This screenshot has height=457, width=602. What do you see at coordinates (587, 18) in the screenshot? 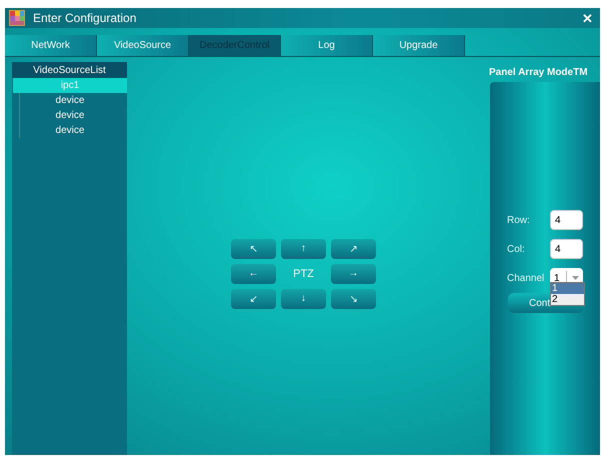
I see `close-button: ✕` at bounding box center [587, 18].